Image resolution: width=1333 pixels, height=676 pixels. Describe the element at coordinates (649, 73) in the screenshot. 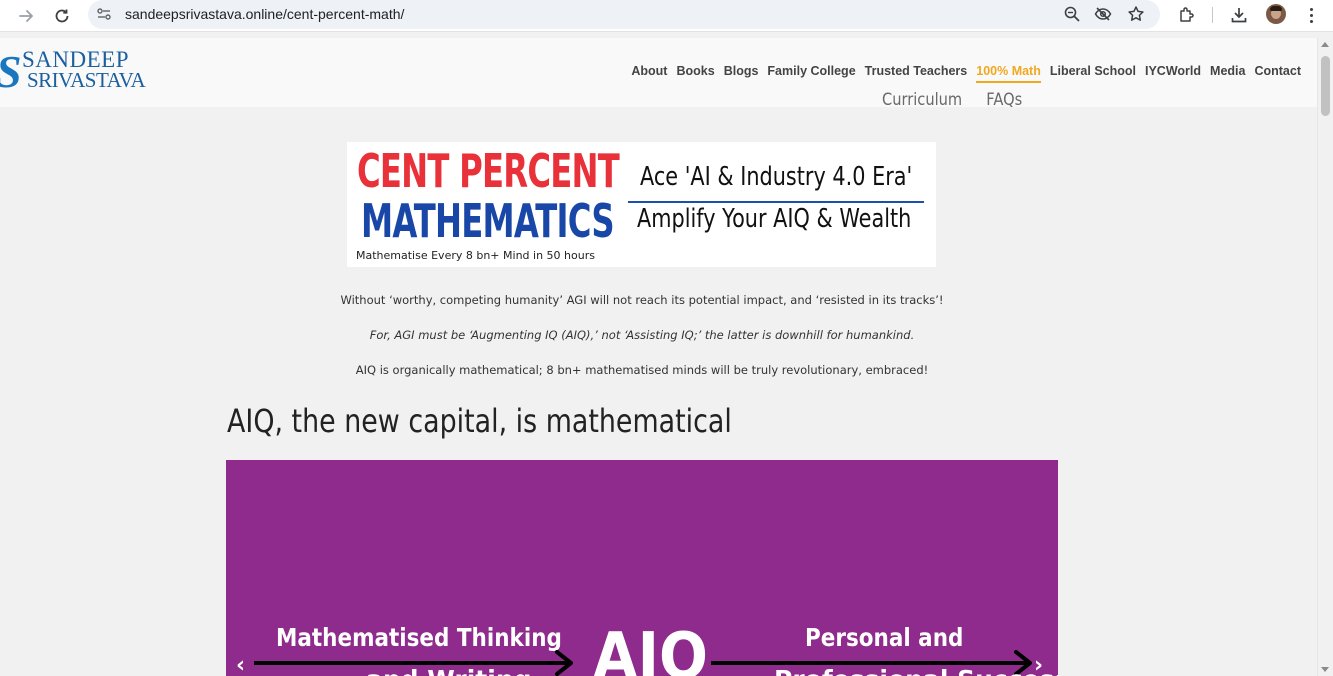

I see `nav-about: About` at that location.